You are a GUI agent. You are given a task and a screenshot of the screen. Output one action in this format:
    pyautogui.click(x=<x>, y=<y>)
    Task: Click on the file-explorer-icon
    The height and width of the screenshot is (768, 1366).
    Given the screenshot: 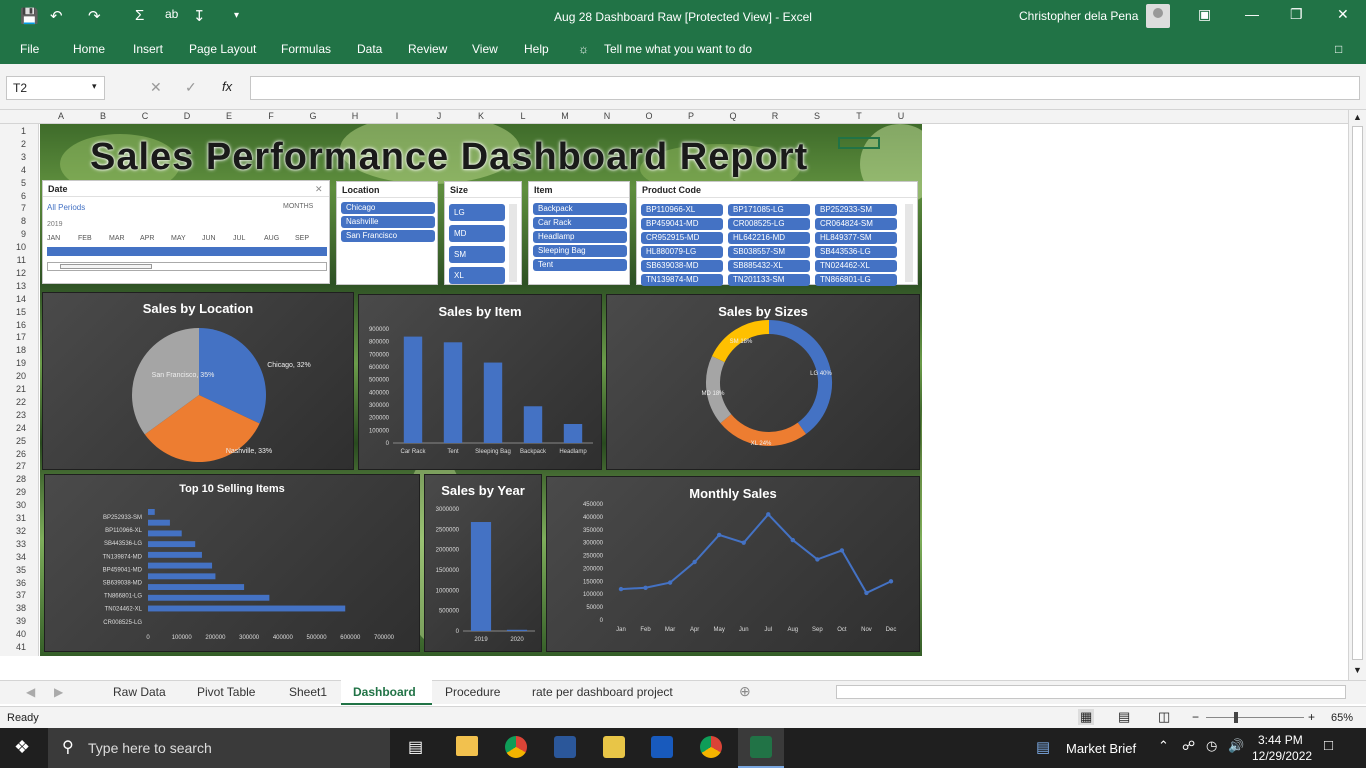 What is the action you would take?
    pyautogui.click(x=467, y=746)
    